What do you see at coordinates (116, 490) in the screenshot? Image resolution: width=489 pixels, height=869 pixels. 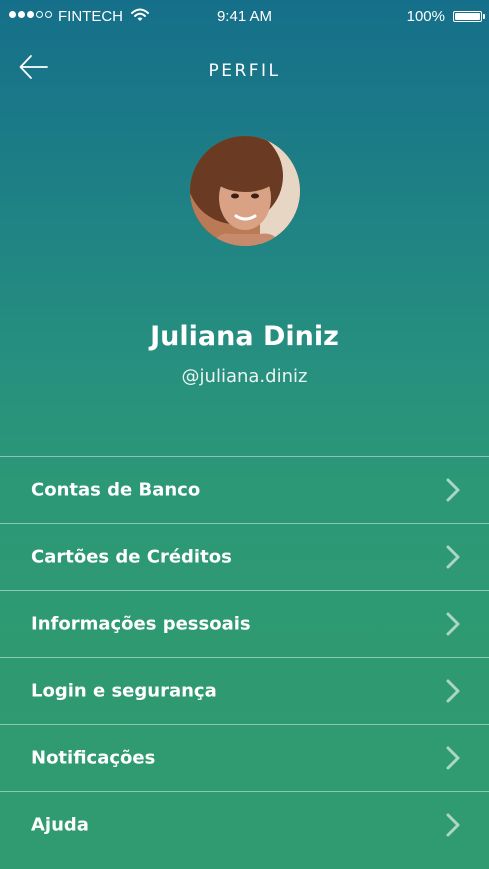 I see `menu-item-label: Contas de Banco` at bounding box center [116, 490].